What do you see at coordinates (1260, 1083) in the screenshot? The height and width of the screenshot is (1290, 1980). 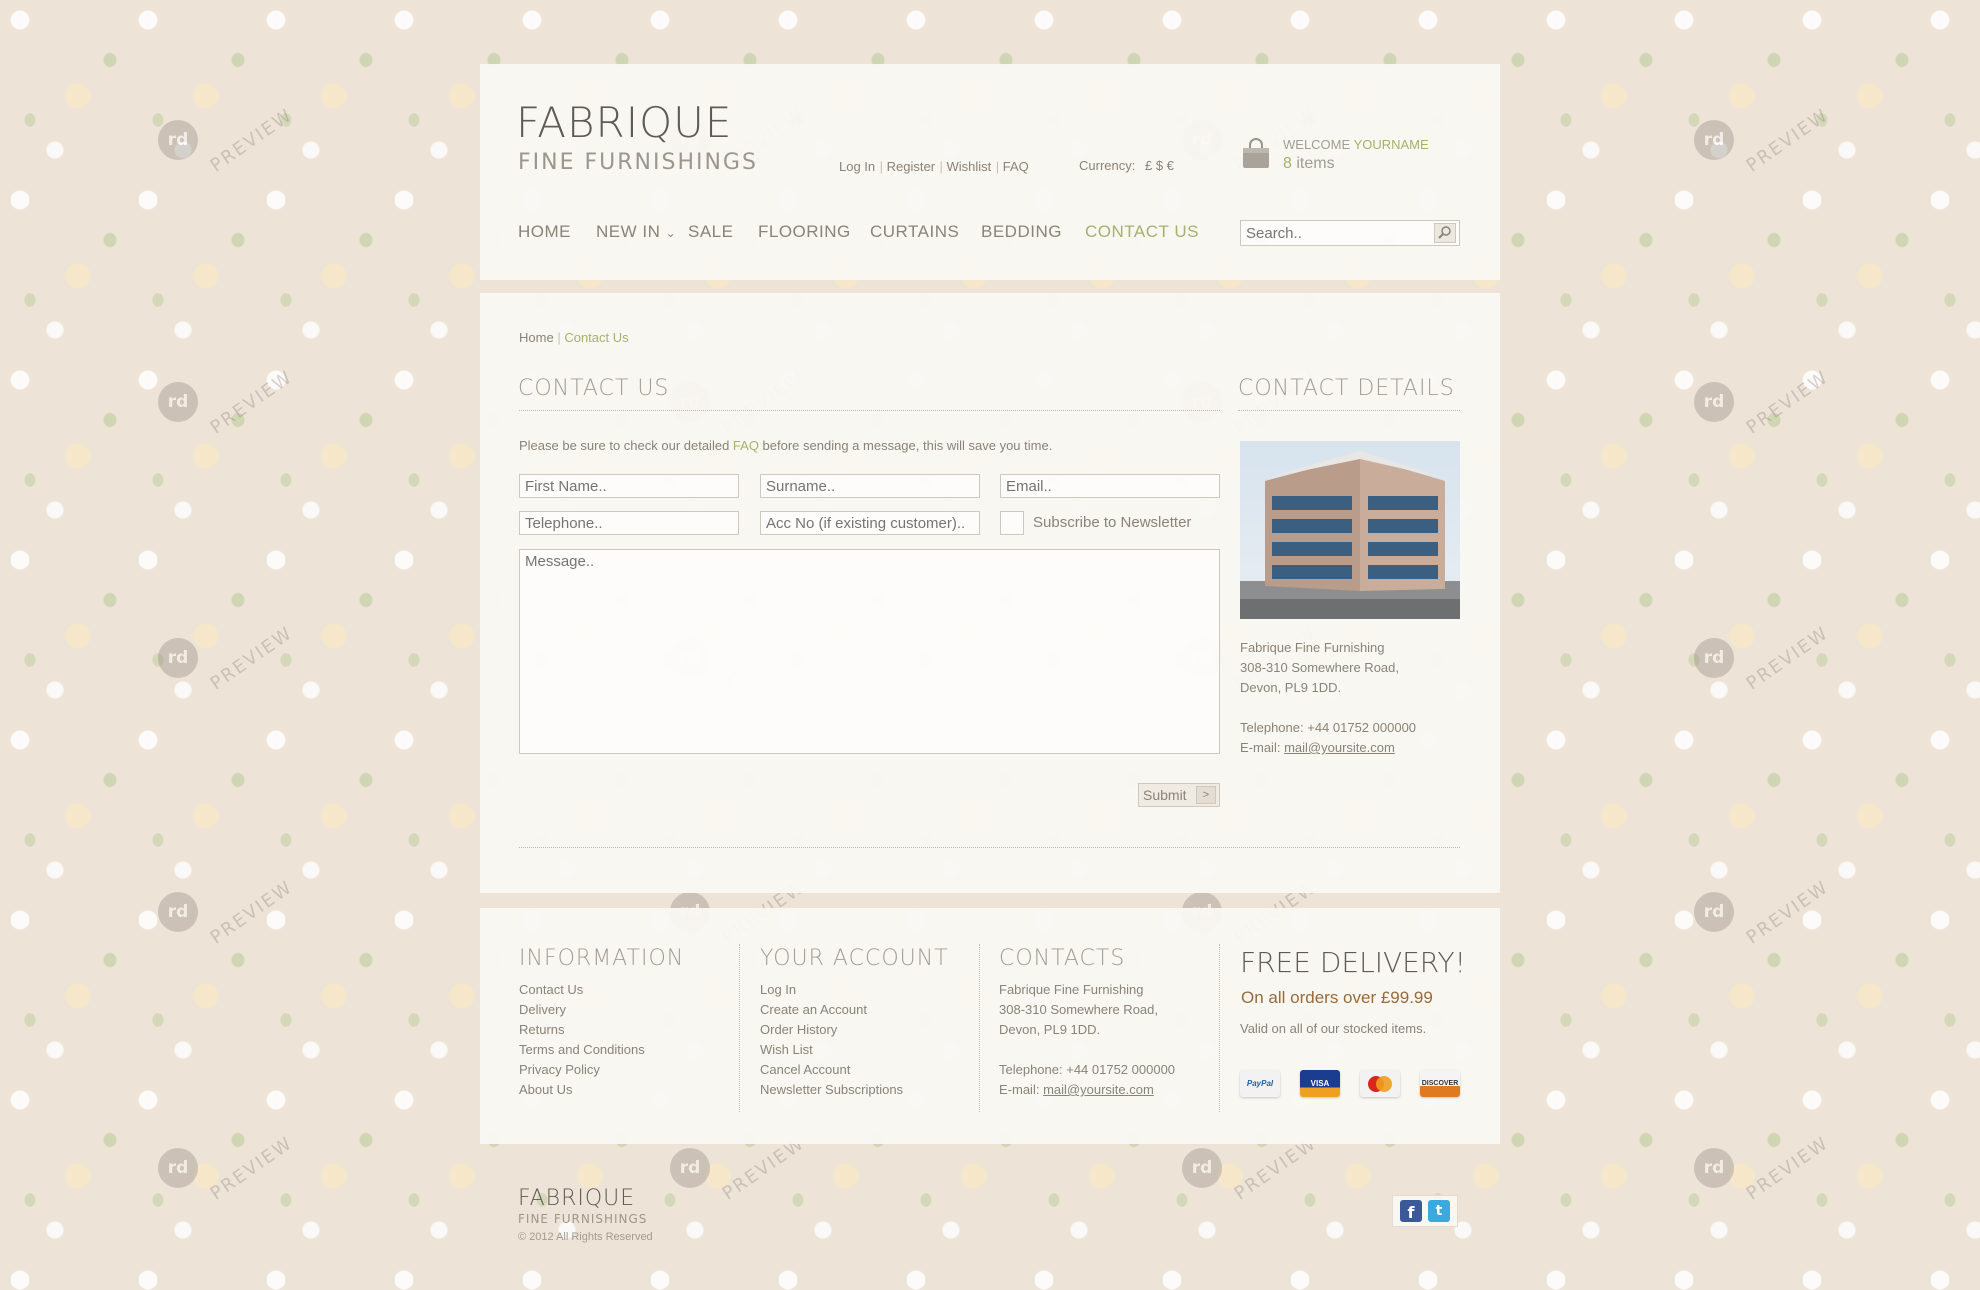 I see `paypal-card-icon: PayPal` at bounding box center [1260, 1083].